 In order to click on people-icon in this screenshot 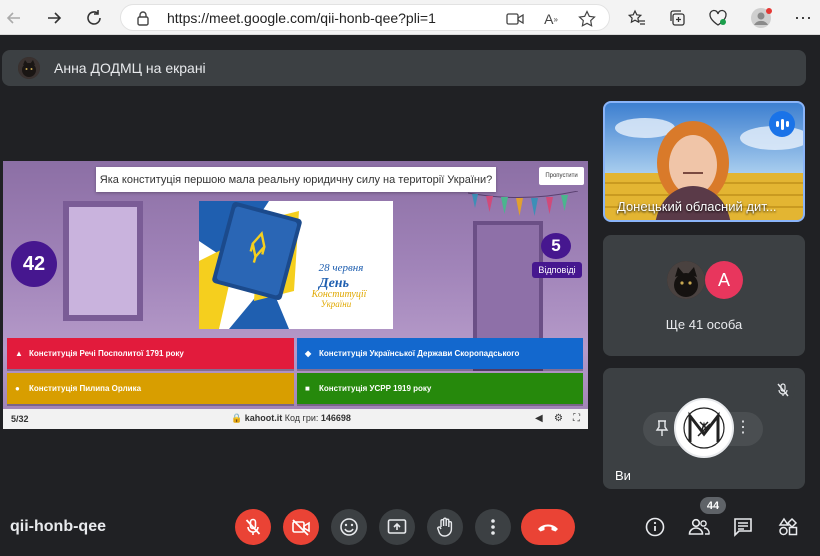, I will do `click(699, 526)`.